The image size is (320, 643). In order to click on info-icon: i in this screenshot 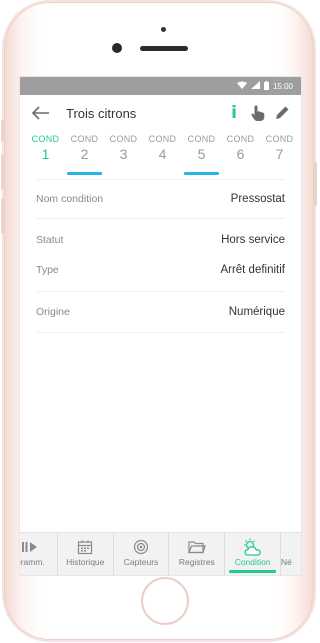, I will do `click(234, 113)`.